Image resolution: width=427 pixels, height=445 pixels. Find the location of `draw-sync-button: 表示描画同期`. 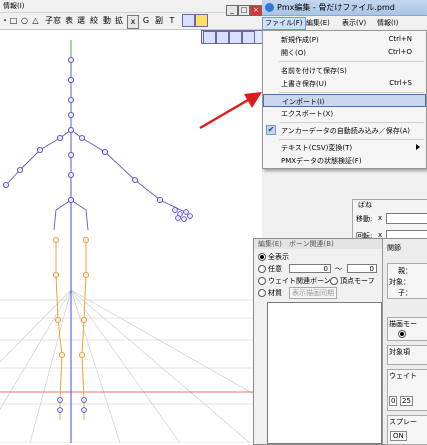

draw-sync-button: 表示描画同期 is located at coordinates (313, 293).